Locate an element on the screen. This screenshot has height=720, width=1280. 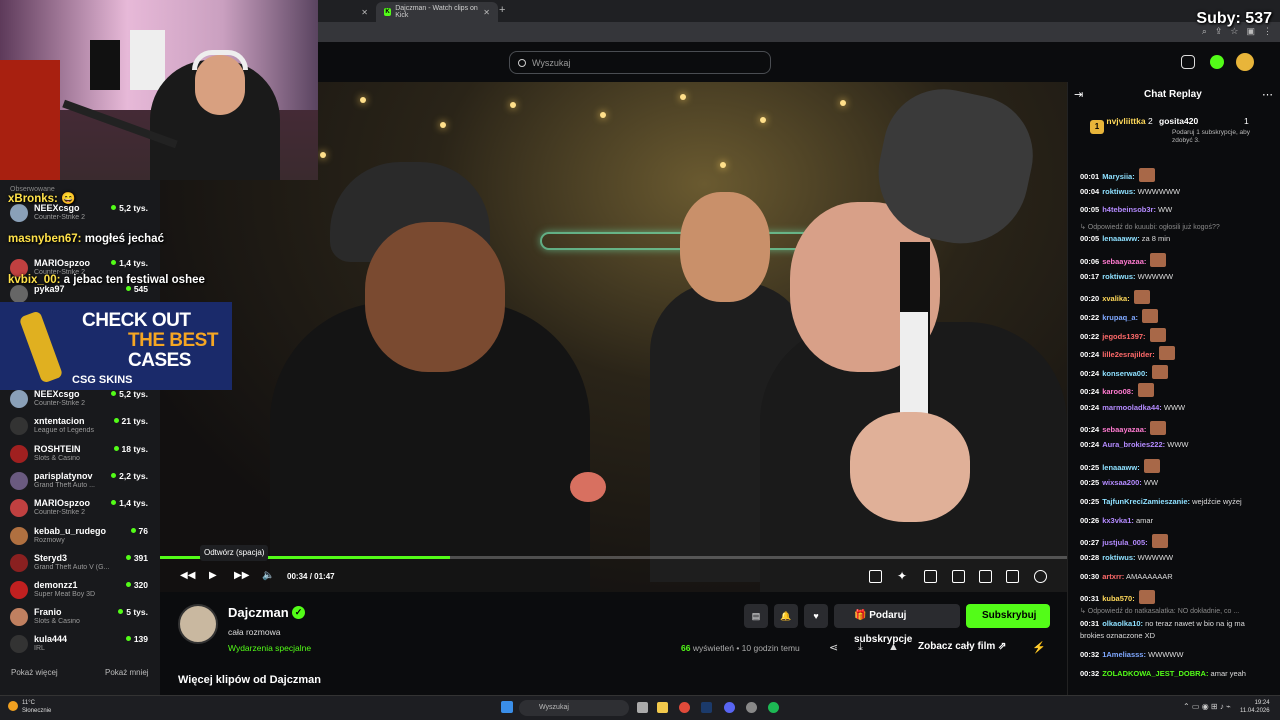
chat-message: 00:25 wixsaa200: WW is located at coordinates (1175, 482).